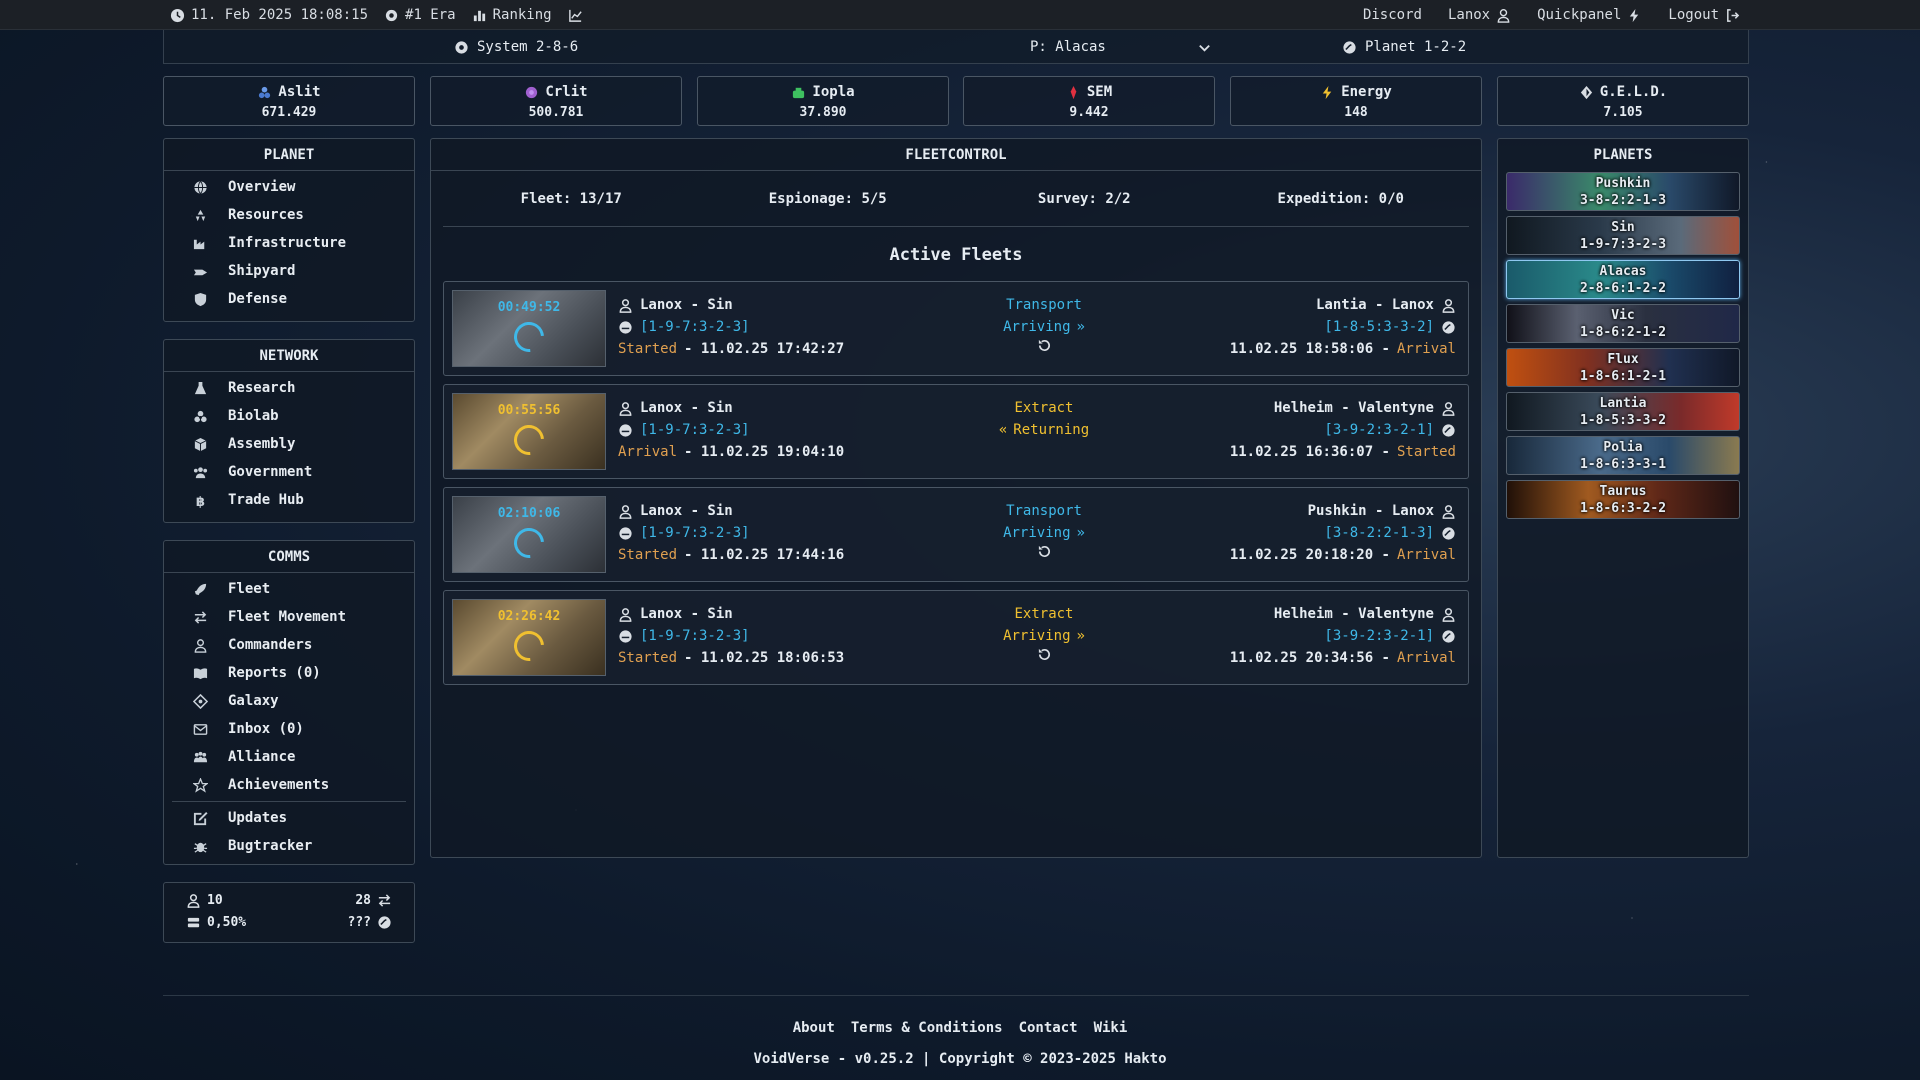 The image size is (1920, 1080). Describe the element at coordinates (200, 299) in the screenshot. I see `shield-icon` at that location.